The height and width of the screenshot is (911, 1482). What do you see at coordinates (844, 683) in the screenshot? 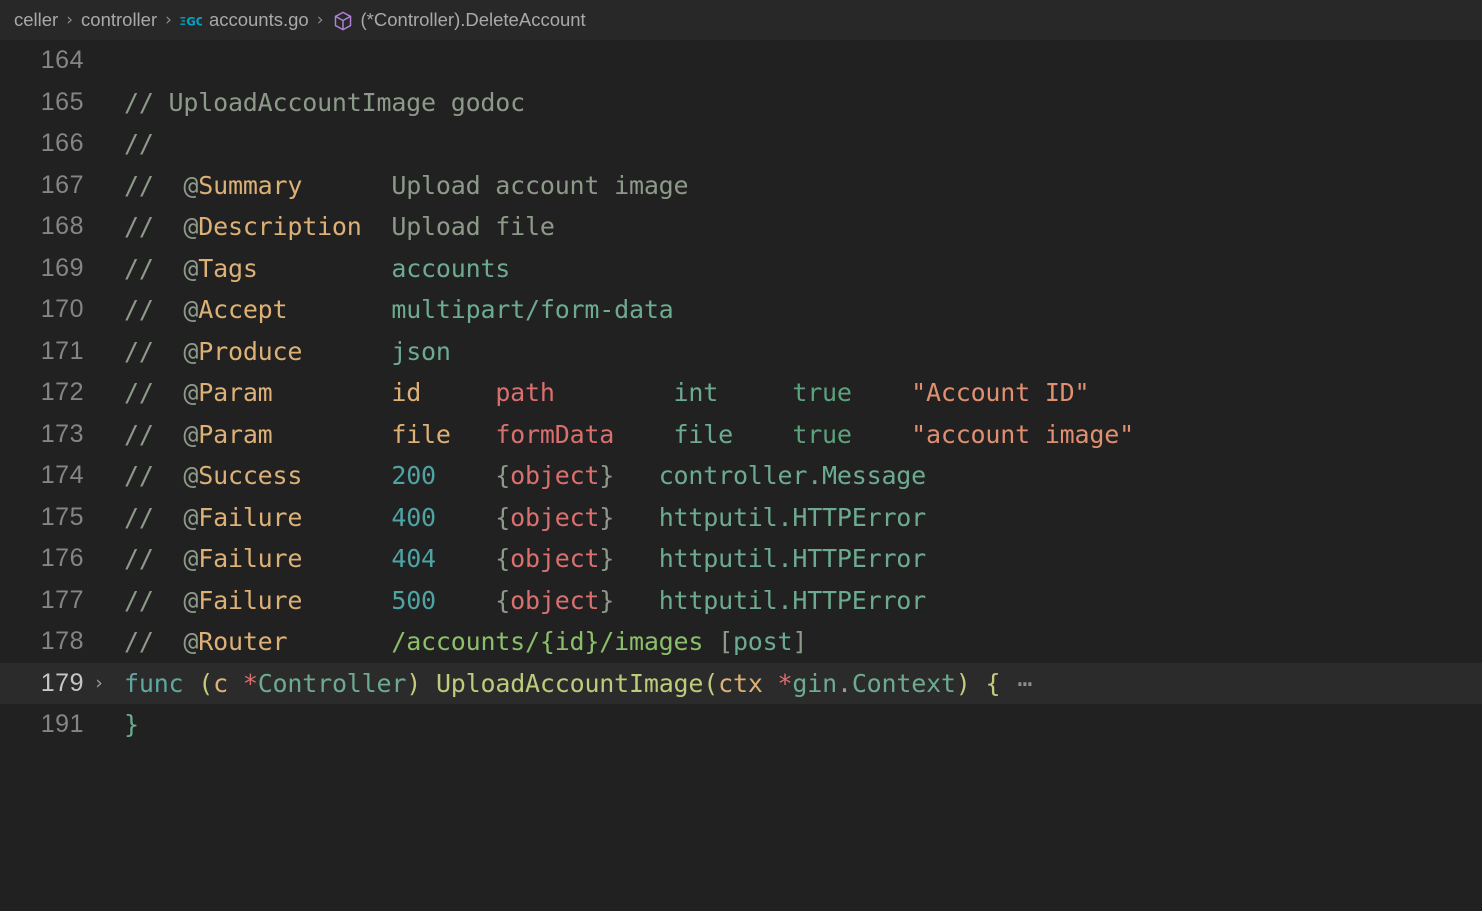
I see `code-token: .` at bounding box center [844, 683].